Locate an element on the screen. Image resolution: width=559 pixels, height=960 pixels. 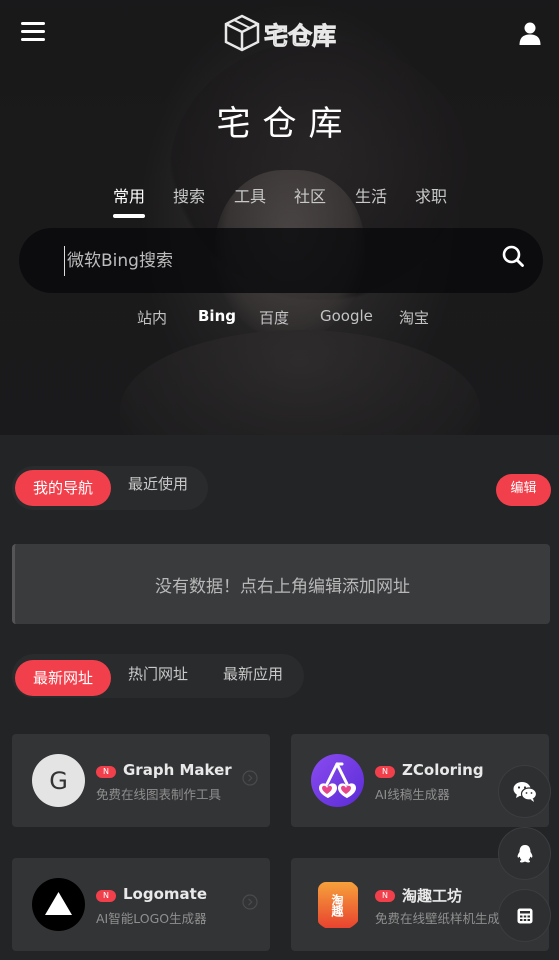
tab-recent: 最近使用 is located at coordinates (158, 484).